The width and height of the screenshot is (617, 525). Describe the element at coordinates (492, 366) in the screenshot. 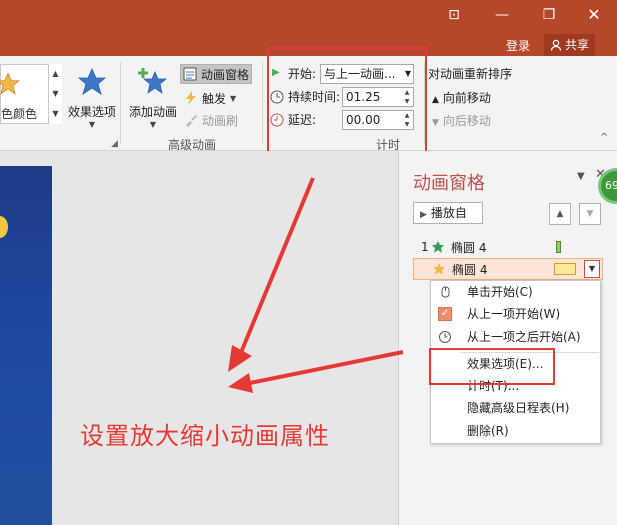

I see `effect-options-highlight-box` at that location.